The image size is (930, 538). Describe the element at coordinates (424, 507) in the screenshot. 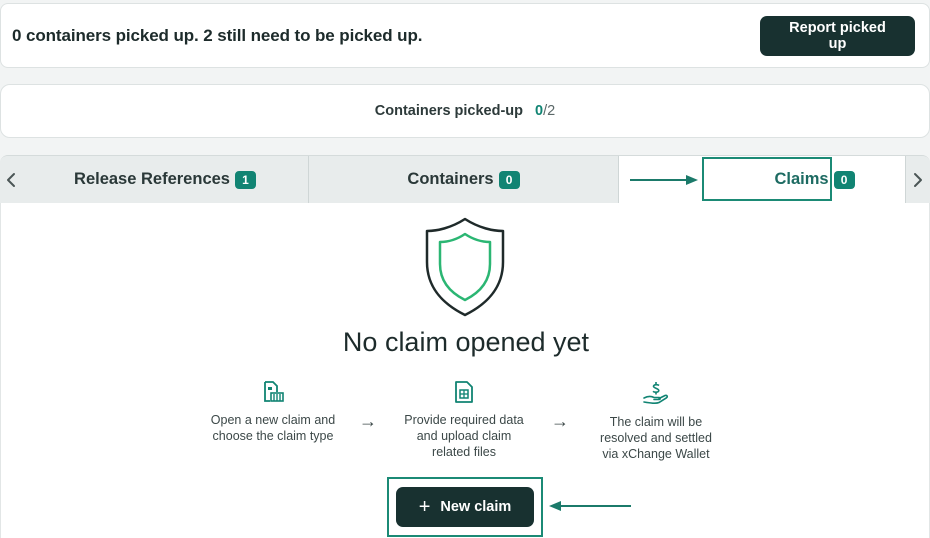

I see `plus-icon: +` at that location.